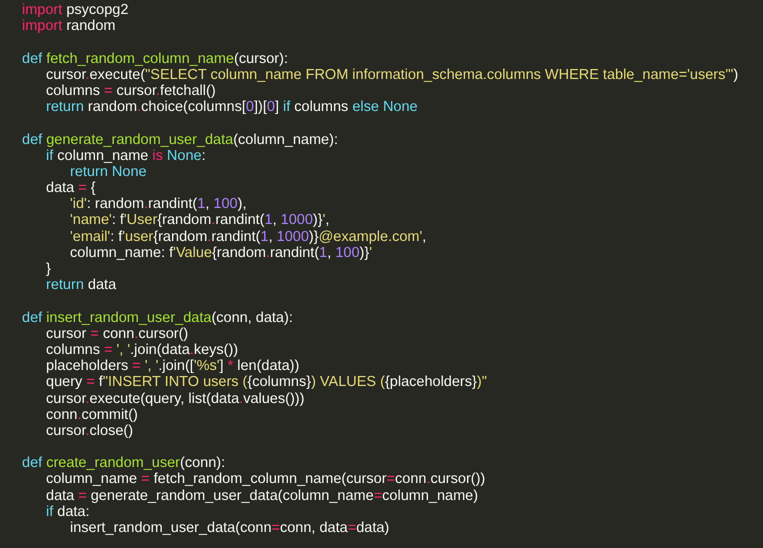 This screenshot has height=548, width=763. Describe the element at coordinates (75, 10) in the screenshot. I see `code-line: import psycopg2` at that location.